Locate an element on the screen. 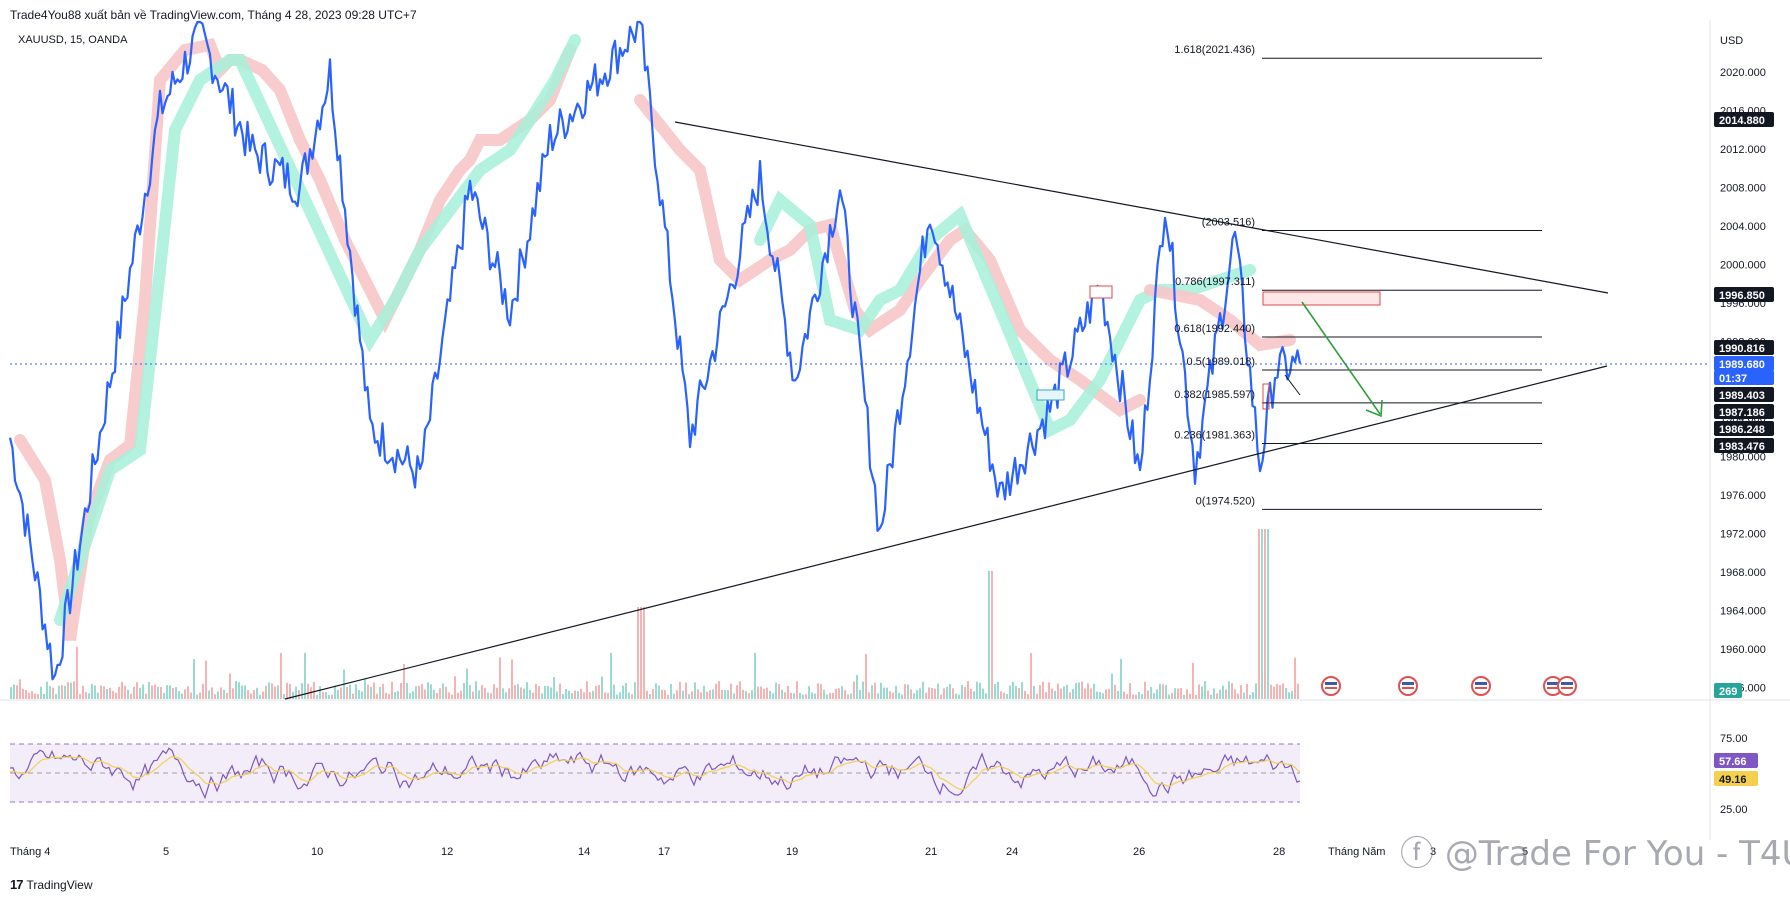  resistance-box is located at coordinates (1101, 292).